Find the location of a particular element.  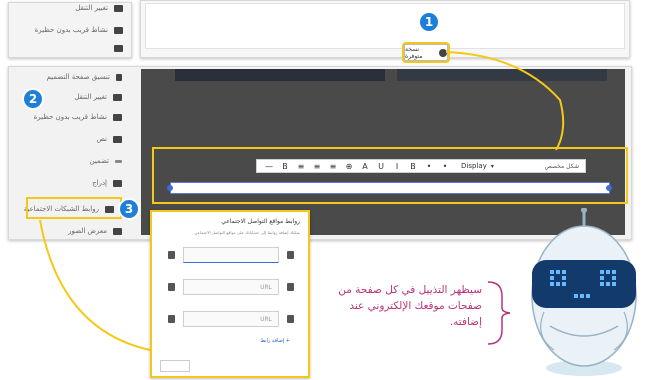

social-url-input-2: URL is located at coordinates (231, 287).